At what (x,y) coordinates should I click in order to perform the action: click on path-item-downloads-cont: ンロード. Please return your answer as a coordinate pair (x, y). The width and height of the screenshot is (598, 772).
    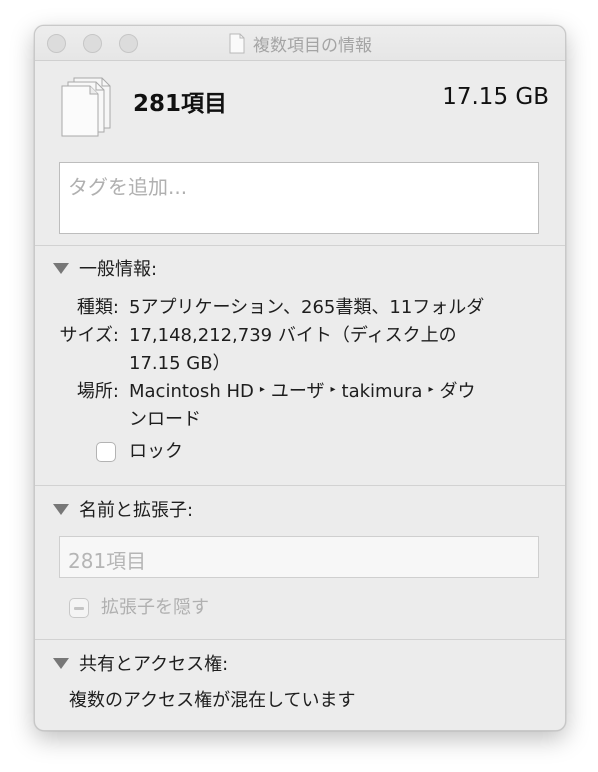
    Looking at the image, I should click on (165, 419).